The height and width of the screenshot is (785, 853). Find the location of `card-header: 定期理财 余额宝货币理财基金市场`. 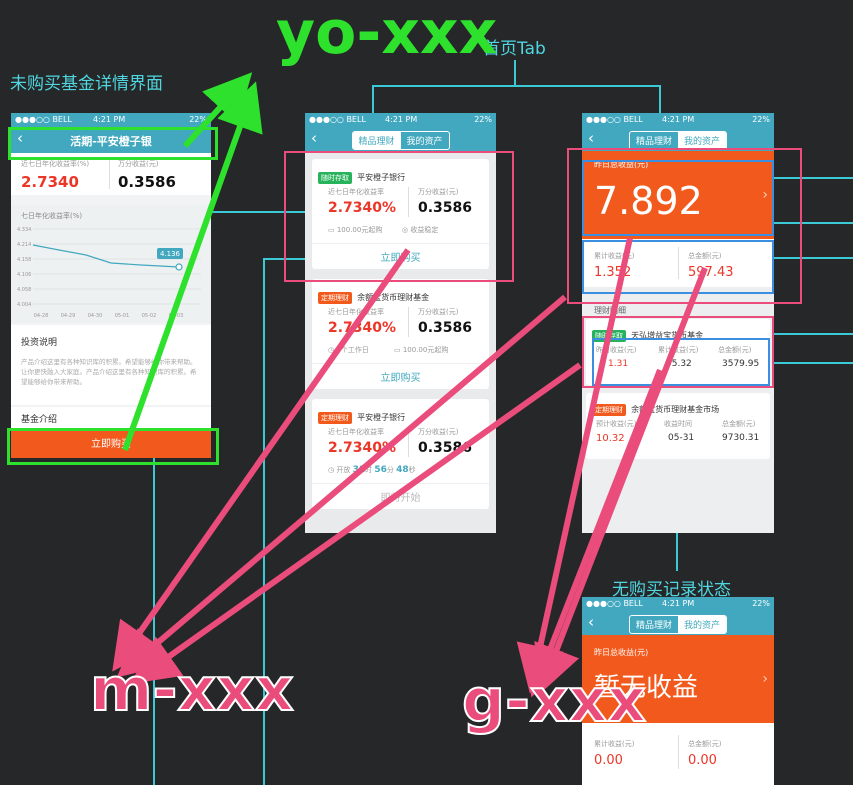

card-header: 定期理财 余额宝货币理财基金市场 is located at coordinates (655, 406).